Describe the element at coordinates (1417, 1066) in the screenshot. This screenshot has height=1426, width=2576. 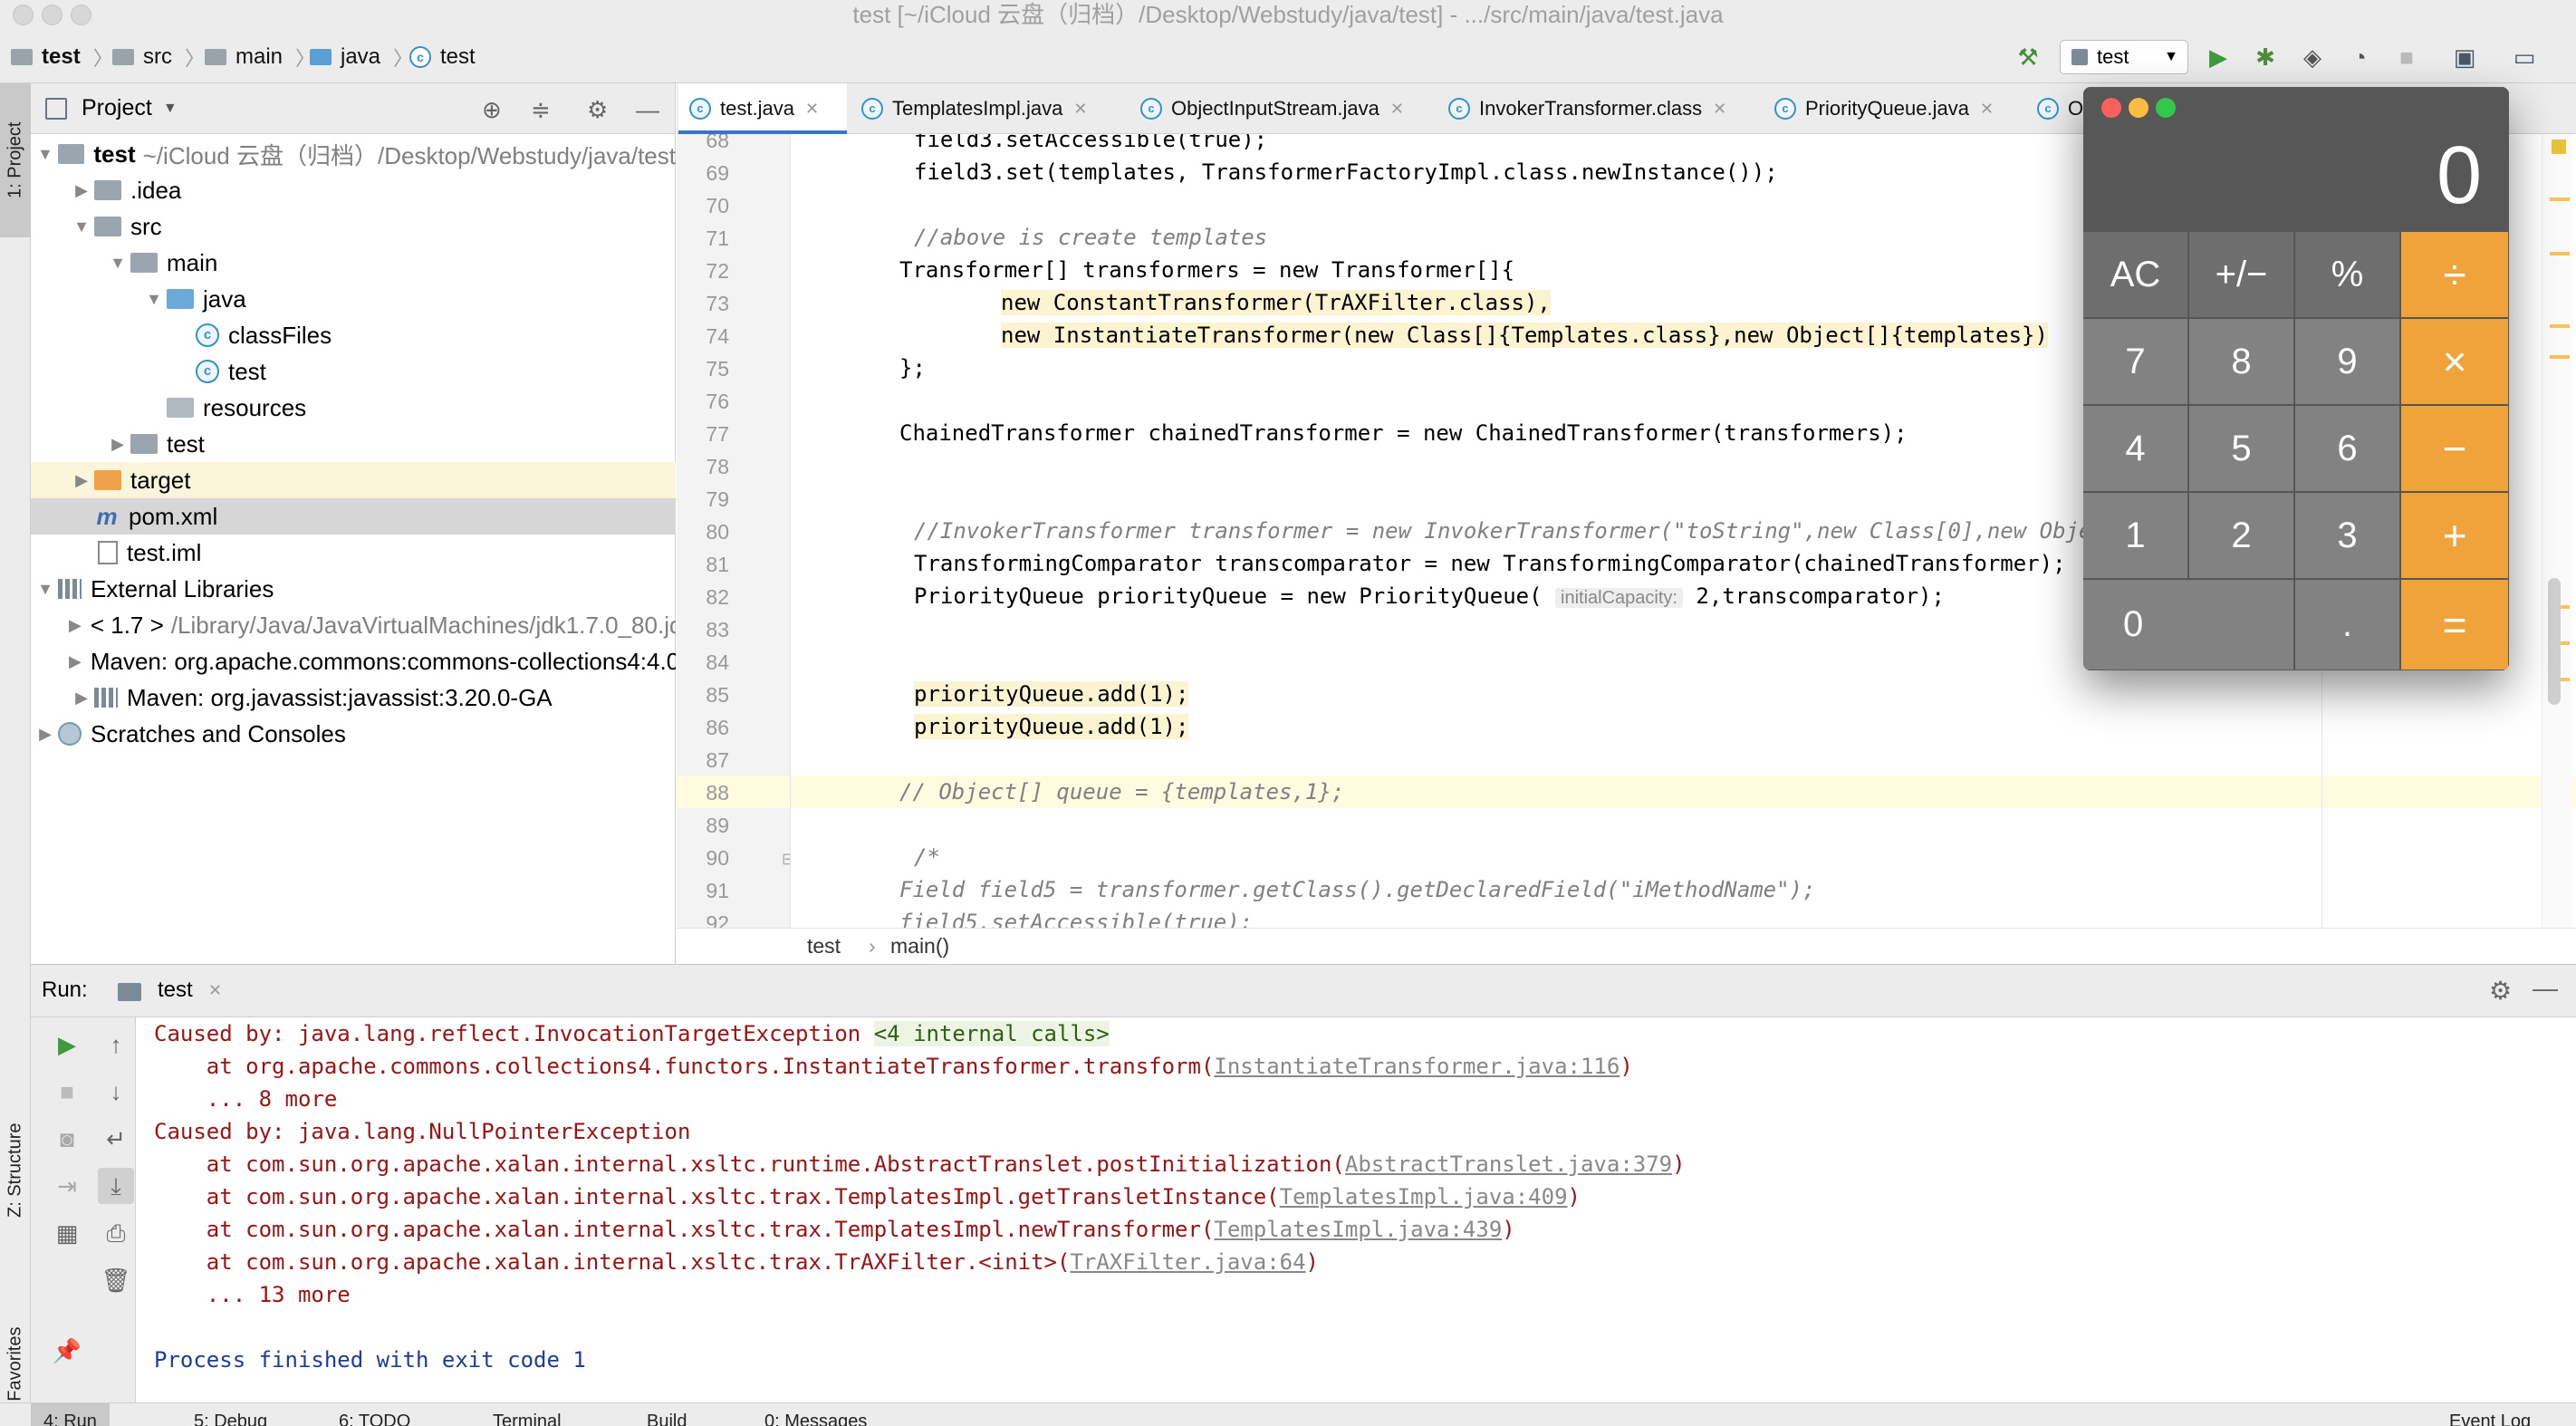
I see `stack-trace-link: InstantiateTransformer.java:116` at that location.